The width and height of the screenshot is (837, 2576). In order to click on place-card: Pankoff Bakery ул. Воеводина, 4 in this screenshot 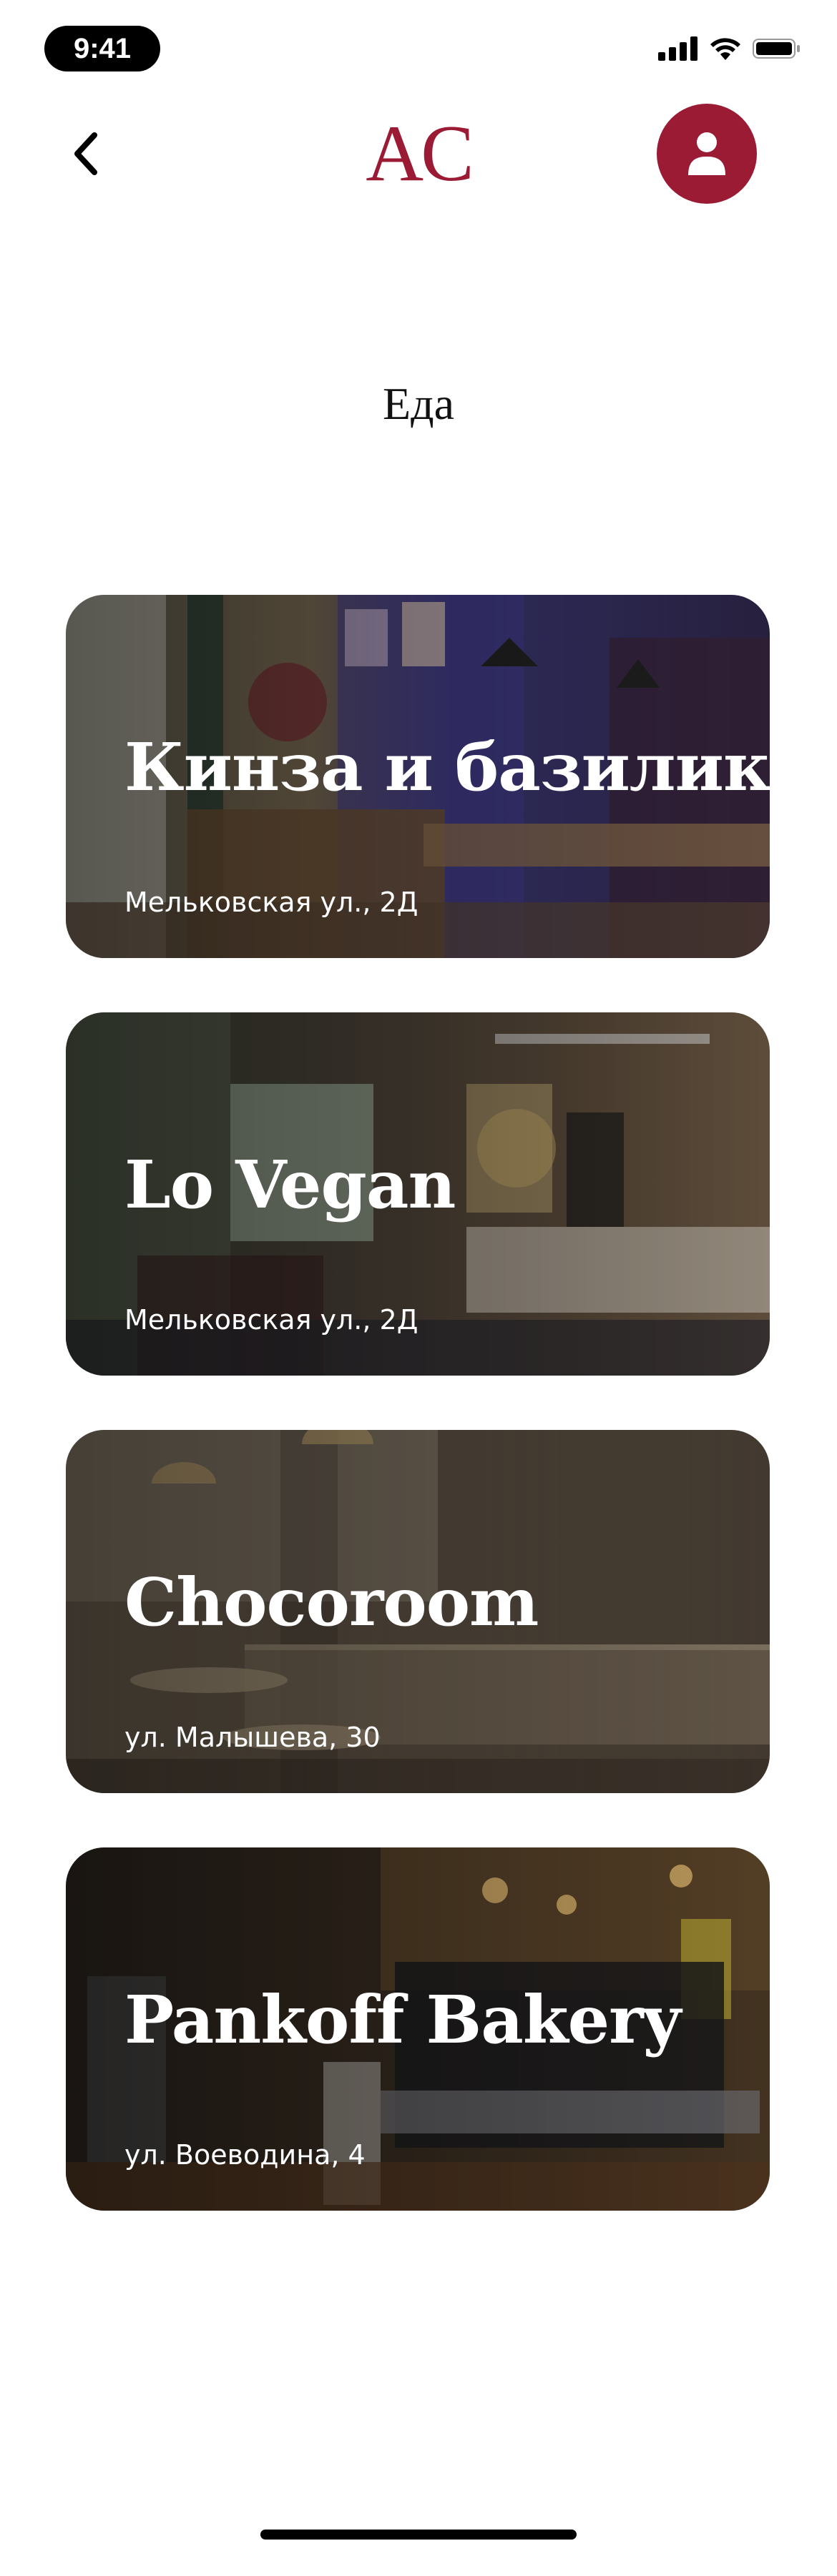, I will do `click(418, 2029)`.